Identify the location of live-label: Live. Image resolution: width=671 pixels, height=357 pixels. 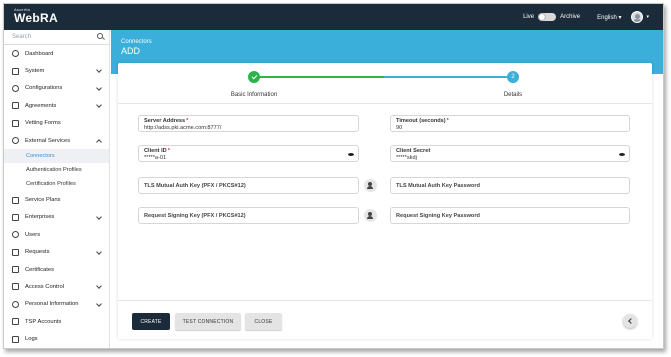
(529, 17).